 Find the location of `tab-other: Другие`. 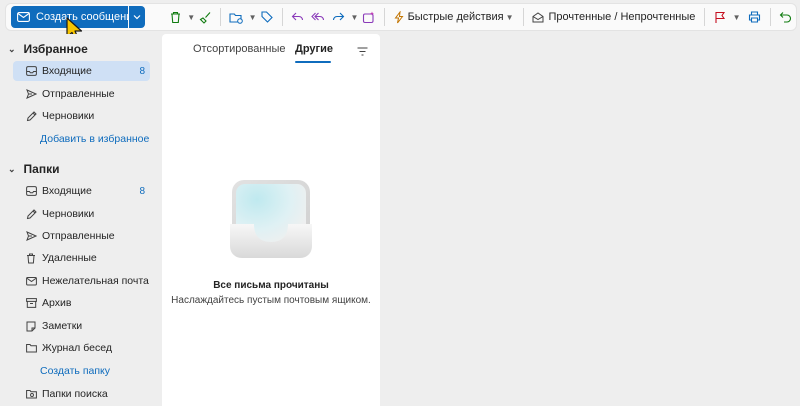

tab-other: Другие is located at coordinates (314, 49).